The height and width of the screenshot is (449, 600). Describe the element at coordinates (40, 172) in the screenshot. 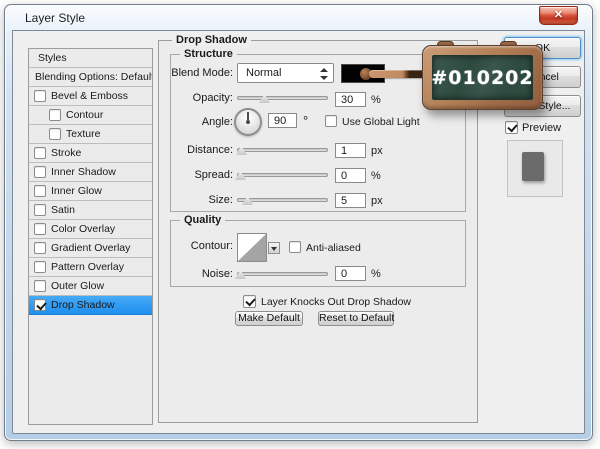

I see `inner-shadow-checkbox` at that location.